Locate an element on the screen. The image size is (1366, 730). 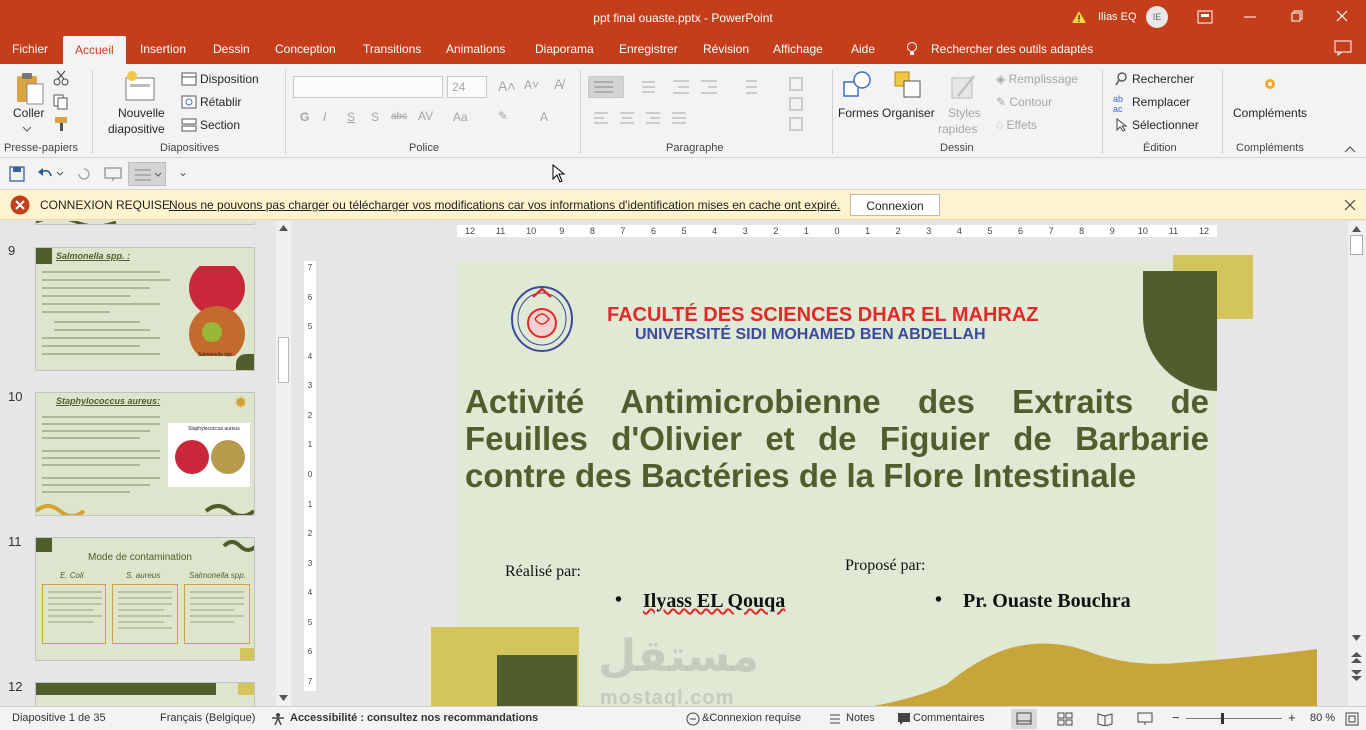
shapes-icon is located at coordinates (857, 85).